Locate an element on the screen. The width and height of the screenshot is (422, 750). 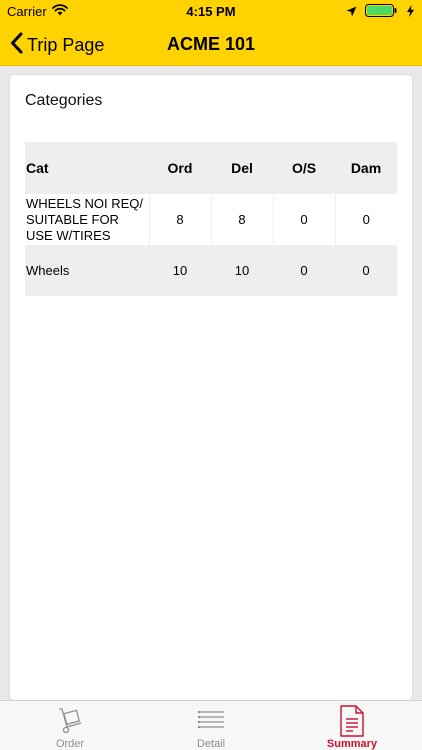
header-dam: Dam is located at coordinates (366, 168).